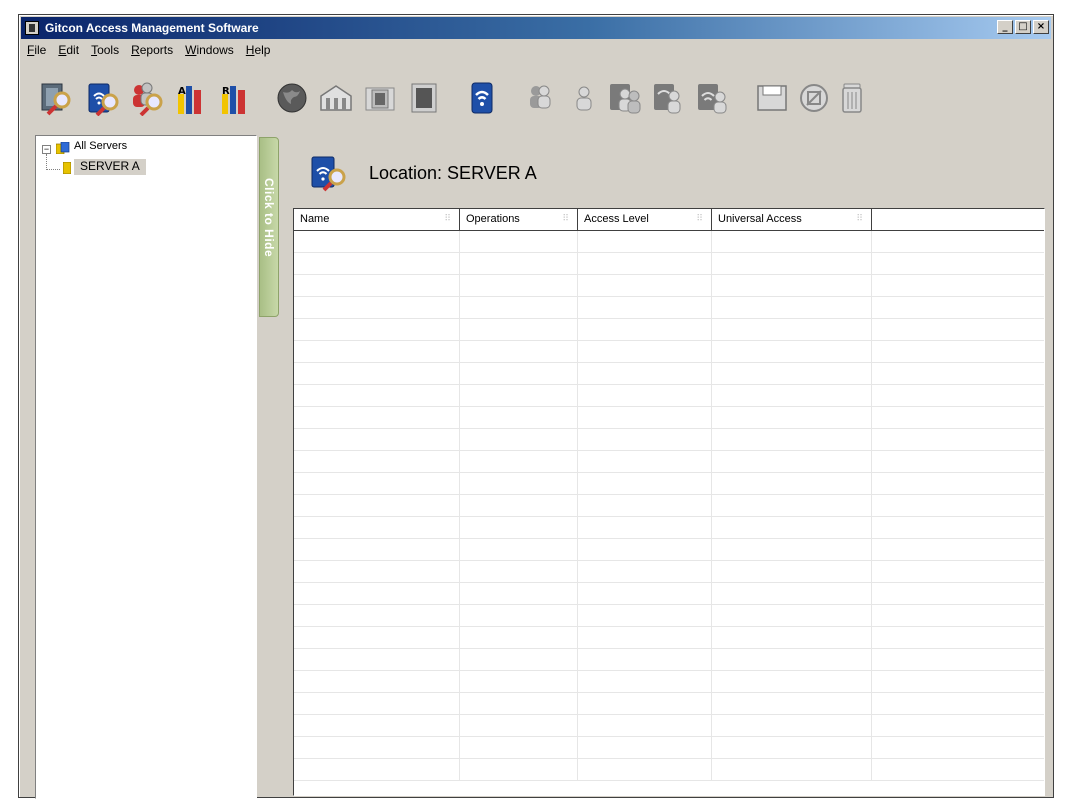 The height and width of the screenshot is (806, 1072). I want to click on column-header-universal-access: Universal Access ⠿, so click(792, 220).